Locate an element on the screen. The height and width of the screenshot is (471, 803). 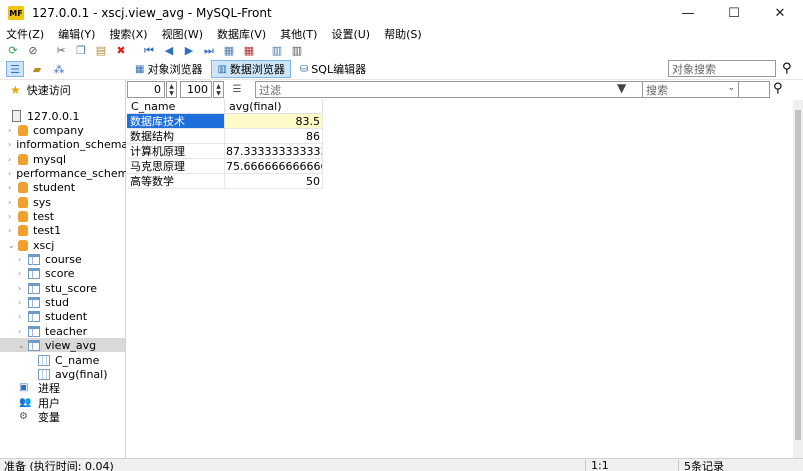
delete-record-icon: ▦ is located at coordinates (249, 50).